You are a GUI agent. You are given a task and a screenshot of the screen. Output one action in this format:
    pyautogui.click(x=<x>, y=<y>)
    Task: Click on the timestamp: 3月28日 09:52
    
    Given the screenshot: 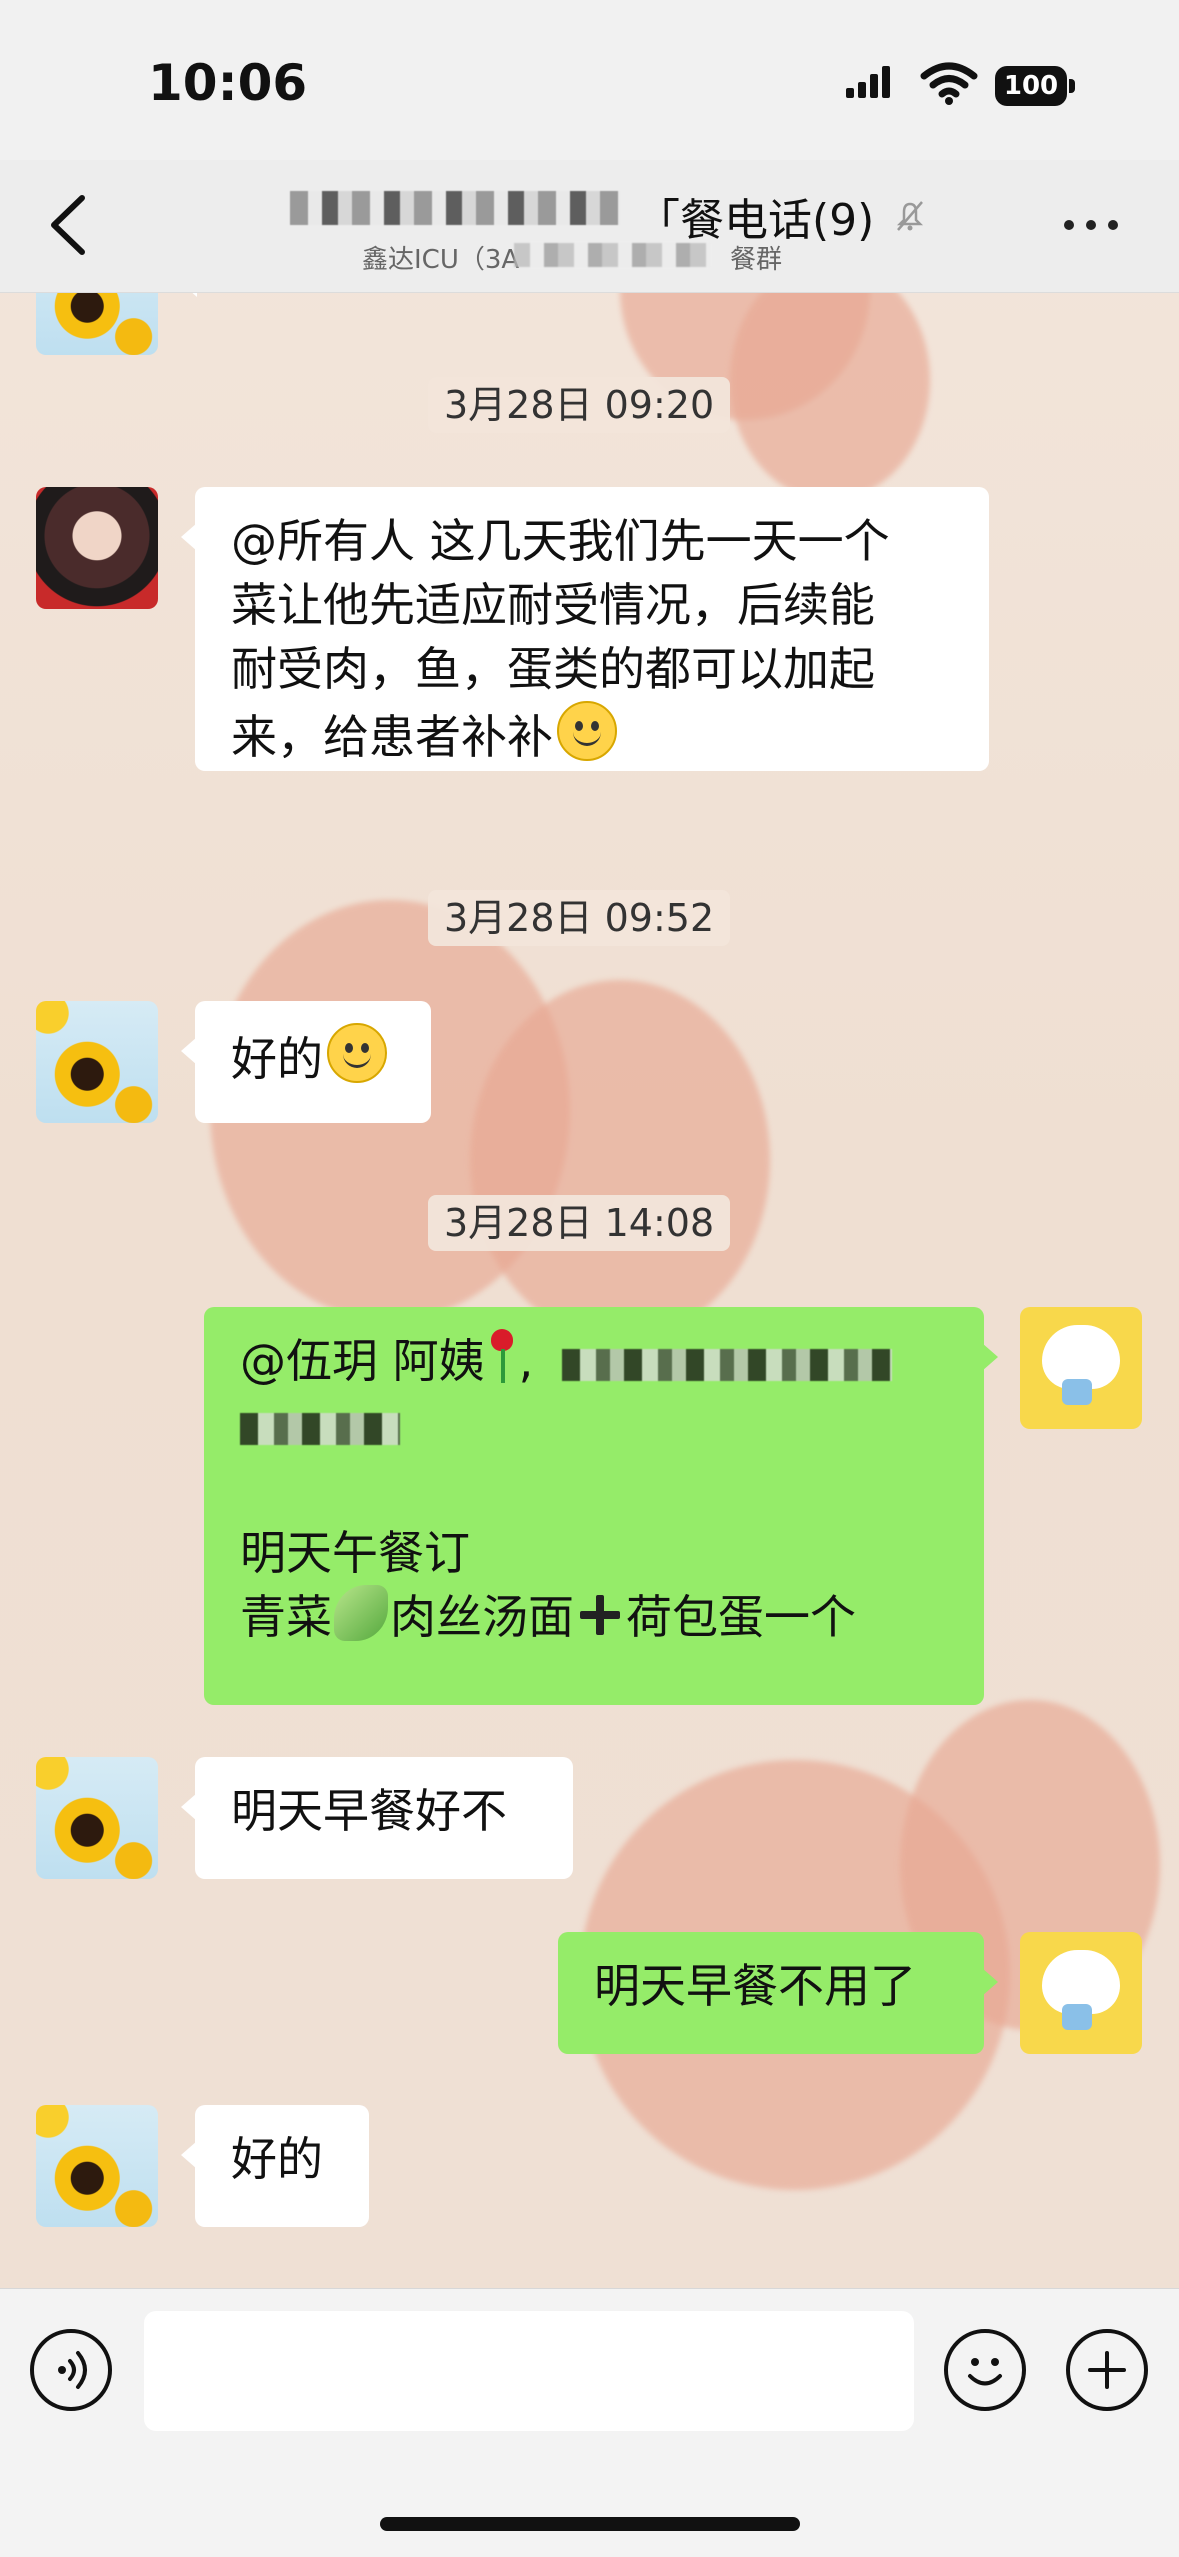 What is the action you would take?
    pyautogui.click(x=579, y=918)
    